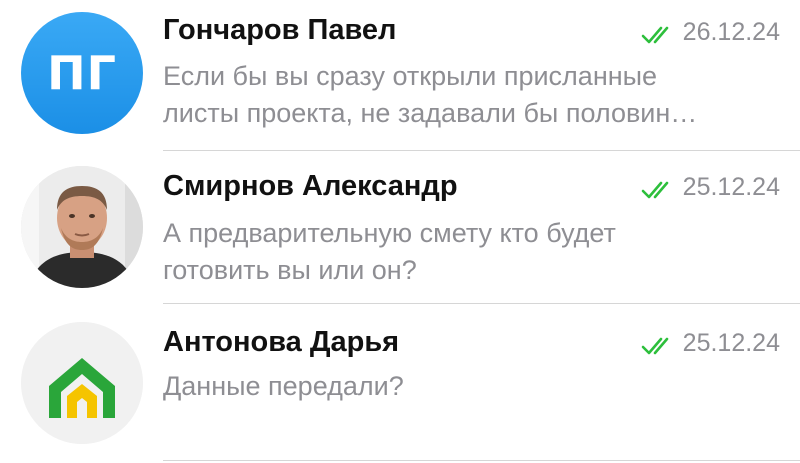 This screenshot has width=800, height=463. What do you see at coordinates (389, 233) in the screenshot?
I see `preview-line: А предварительную смету кто будет` at bounding box center [389, 233].